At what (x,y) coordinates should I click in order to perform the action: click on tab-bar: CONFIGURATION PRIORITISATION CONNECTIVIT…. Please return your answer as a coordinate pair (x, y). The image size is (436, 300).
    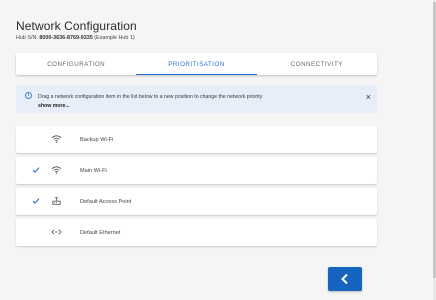
    Looking at the image, I should click on (196, 64).